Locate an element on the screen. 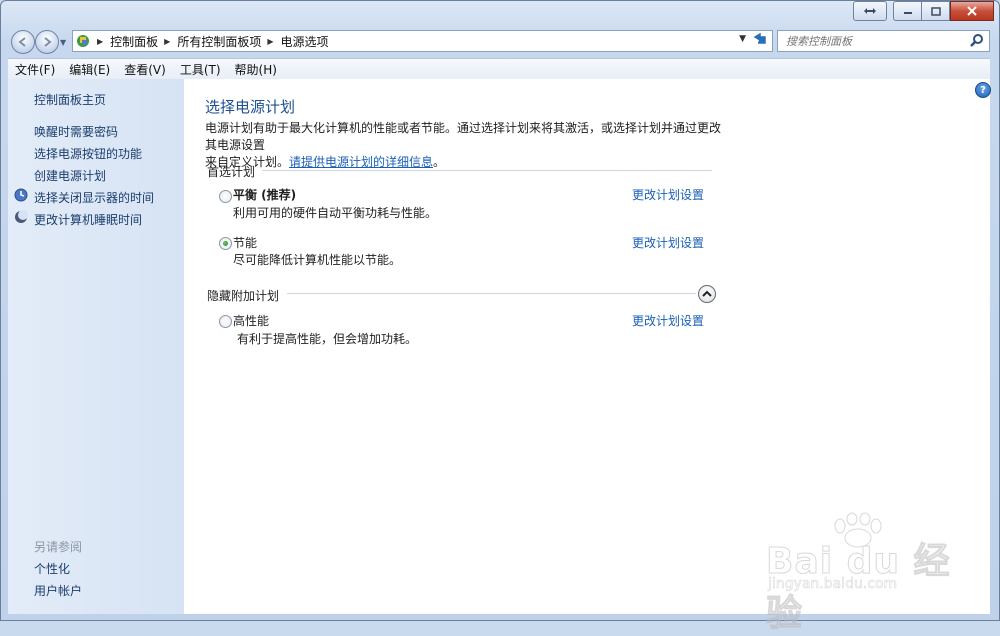 This screenshot has height=636, width=1000. sidebar-item-sleep-time: 更改计算机睡眠时间 is located at coordinates (88, 219).